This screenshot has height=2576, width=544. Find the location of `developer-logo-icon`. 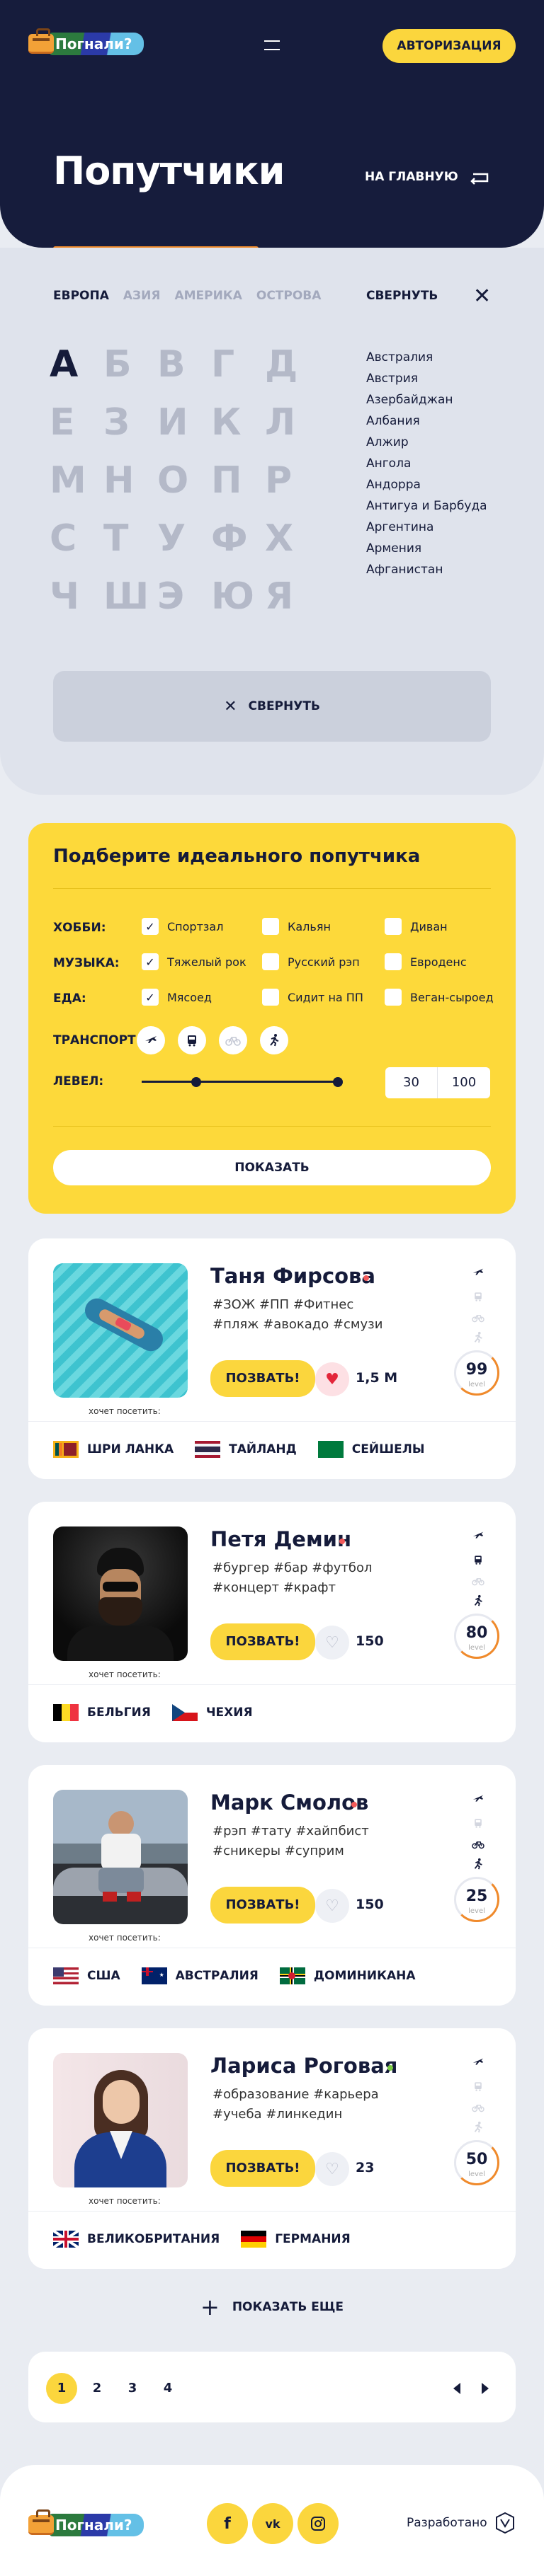

developer-logo-icon is located at coordinates (505, 2523).